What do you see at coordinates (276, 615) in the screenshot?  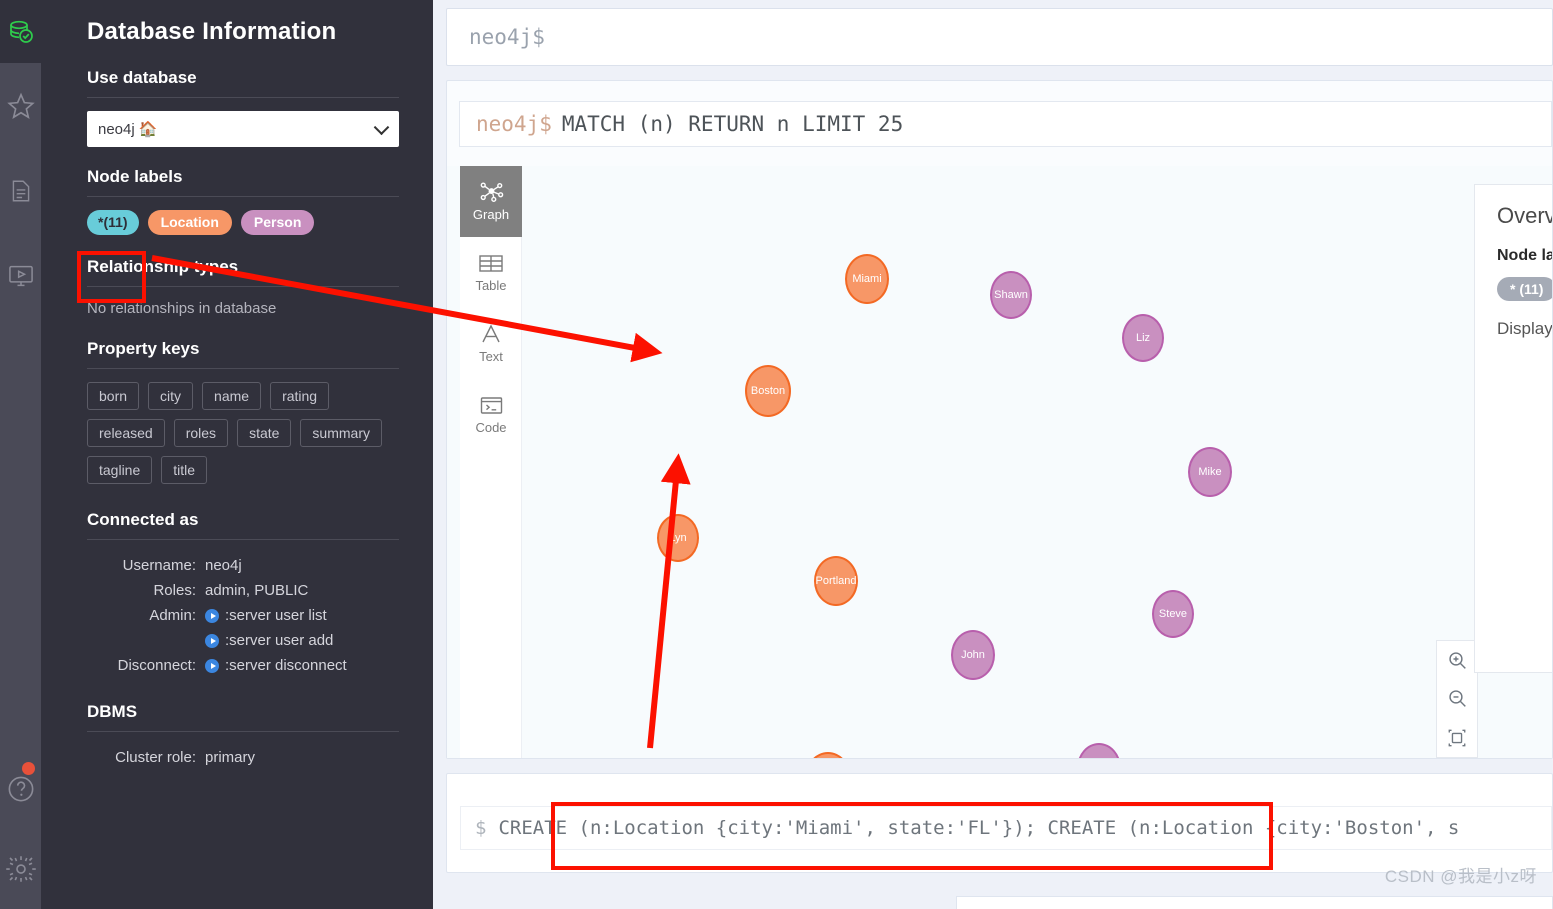 I see `command-label: :server user list` at bounding box center [276, 615].